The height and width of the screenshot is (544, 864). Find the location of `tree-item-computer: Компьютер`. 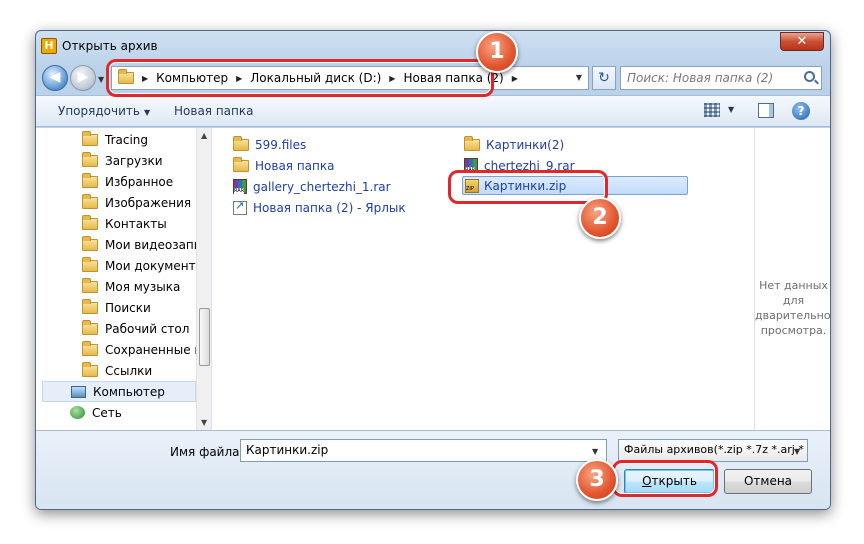

tree-item-computer: Компьютер is located at coordinates (119, 391).